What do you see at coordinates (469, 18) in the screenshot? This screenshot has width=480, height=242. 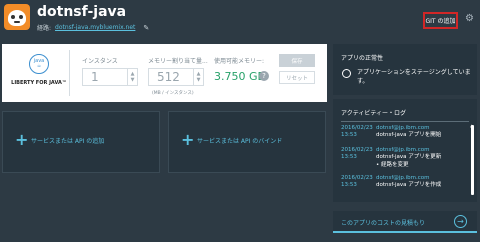 I see `gear-icon: ⚙` at bounding box center [469, 18].